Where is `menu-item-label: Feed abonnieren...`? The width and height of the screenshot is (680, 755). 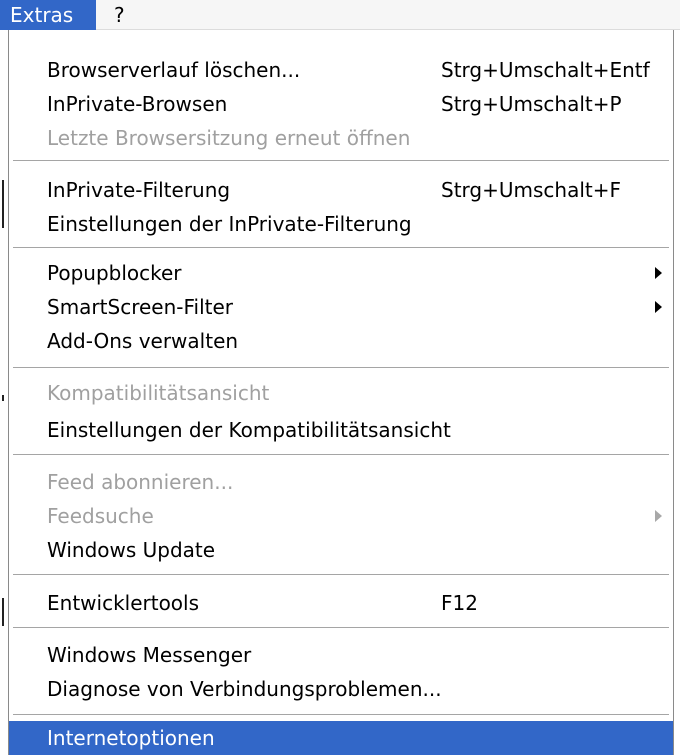 menu-item-label: Feed abonnieren... is located at coordinates (140, 482).